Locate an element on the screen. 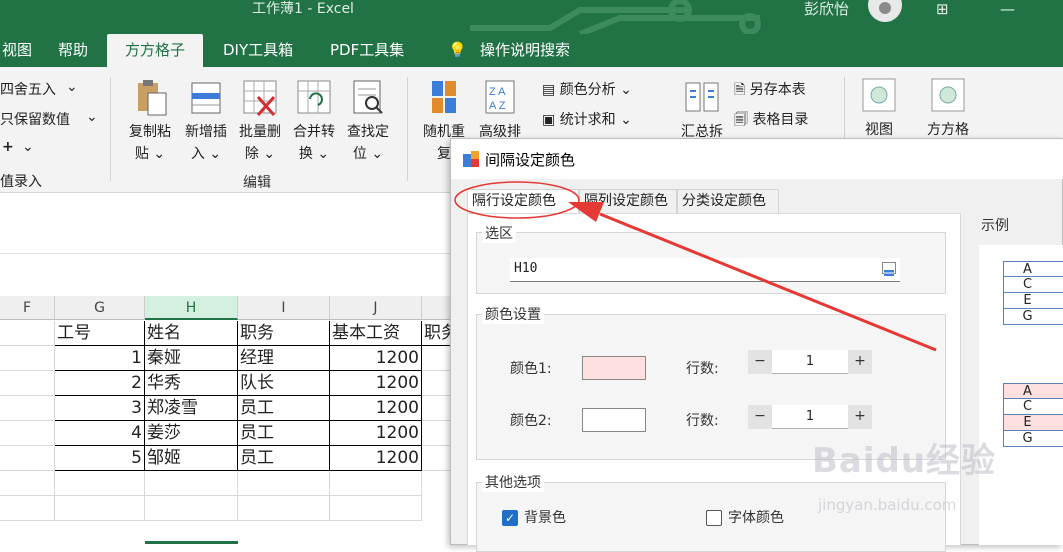  annotation-arrow-line is located at coordinates (768, 282).